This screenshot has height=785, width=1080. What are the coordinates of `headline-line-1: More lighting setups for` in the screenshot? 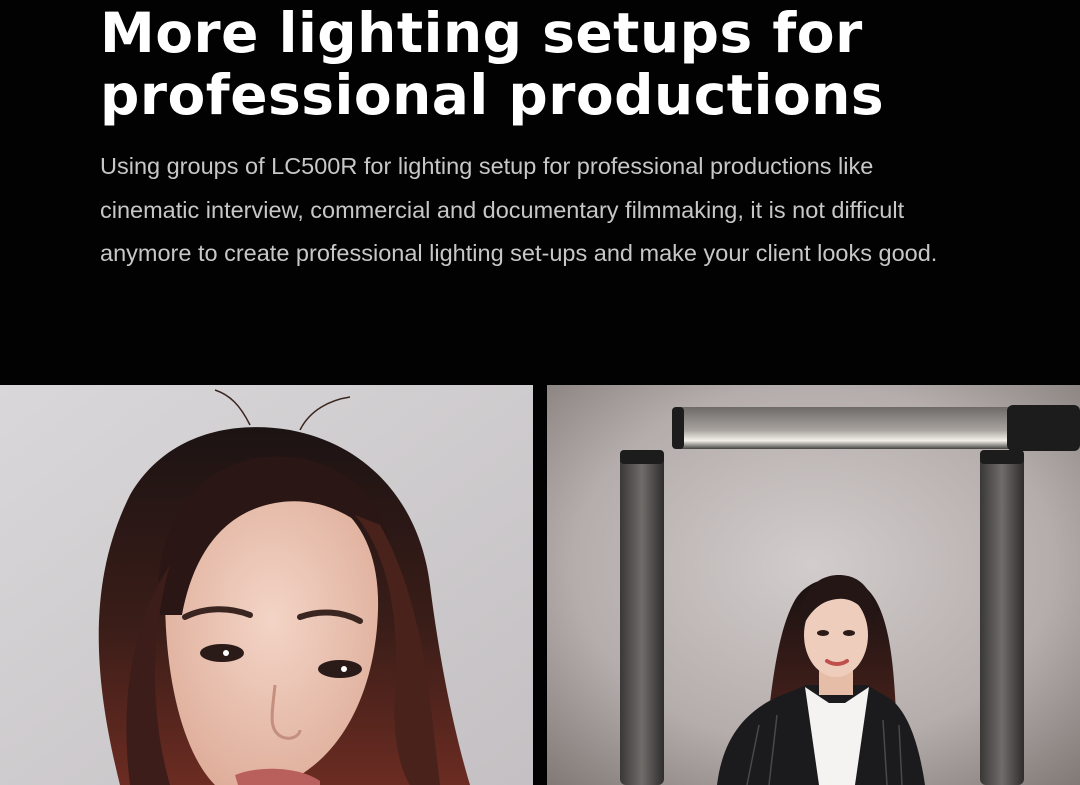 It's located at (481, 33).